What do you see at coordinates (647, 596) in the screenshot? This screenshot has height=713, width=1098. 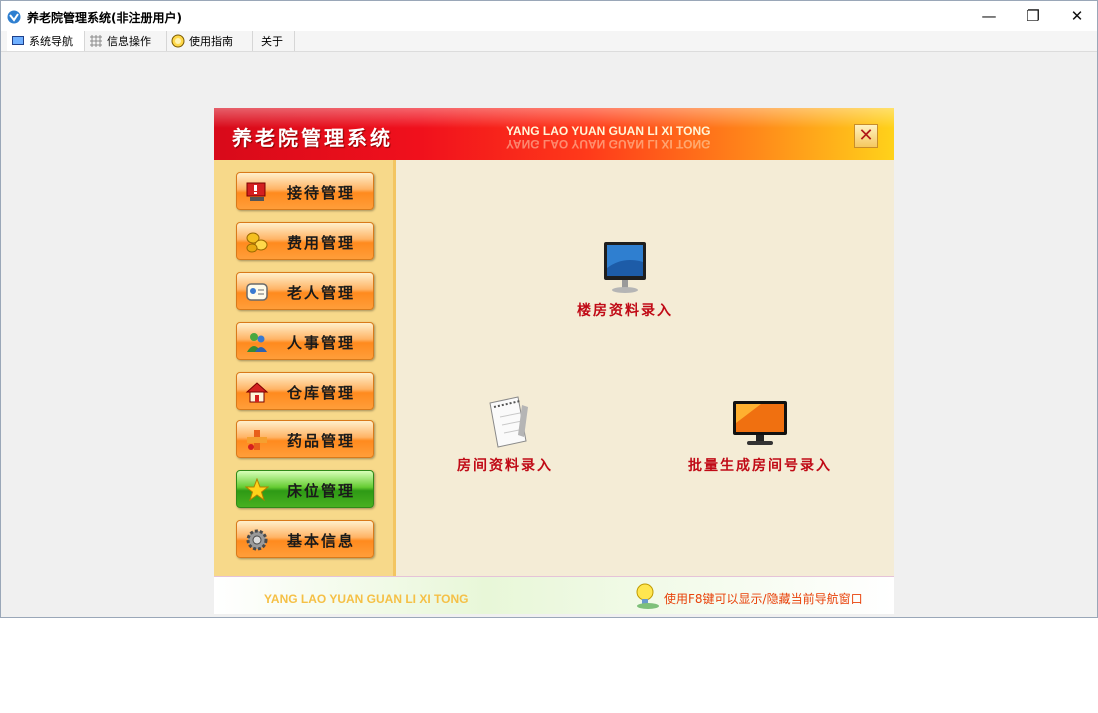 I see `lightbulb-icon` at bounding box center [647, 596].